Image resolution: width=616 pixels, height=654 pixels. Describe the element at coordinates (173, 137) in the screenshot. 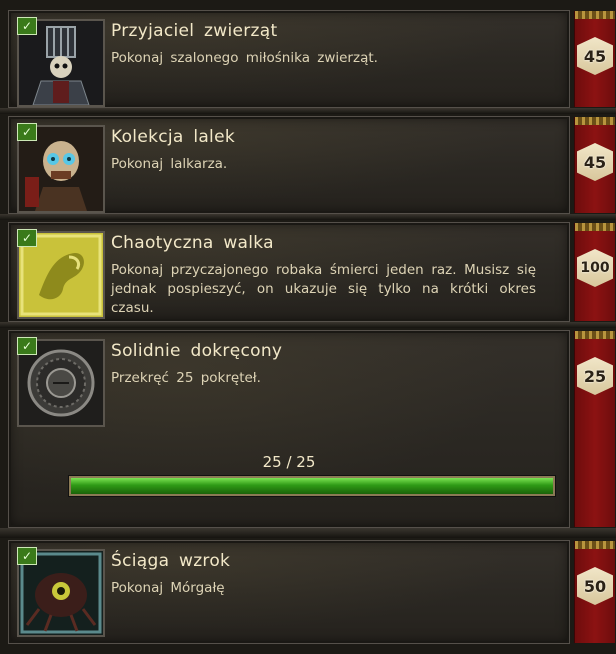

I see `achievement-title: Kolekcja lalek` at that location.